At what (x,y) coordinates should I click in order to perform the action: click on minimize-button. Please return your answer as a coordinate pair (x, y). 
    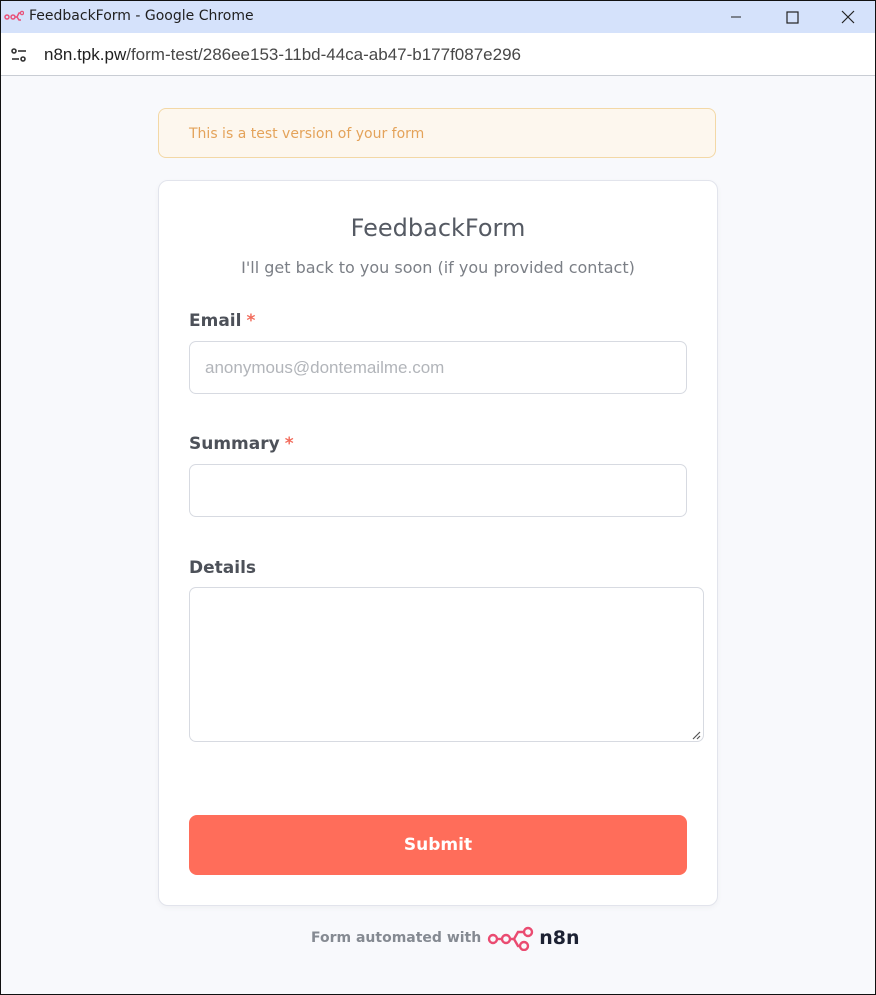
    Looking at the image, I should click on (736, 17).